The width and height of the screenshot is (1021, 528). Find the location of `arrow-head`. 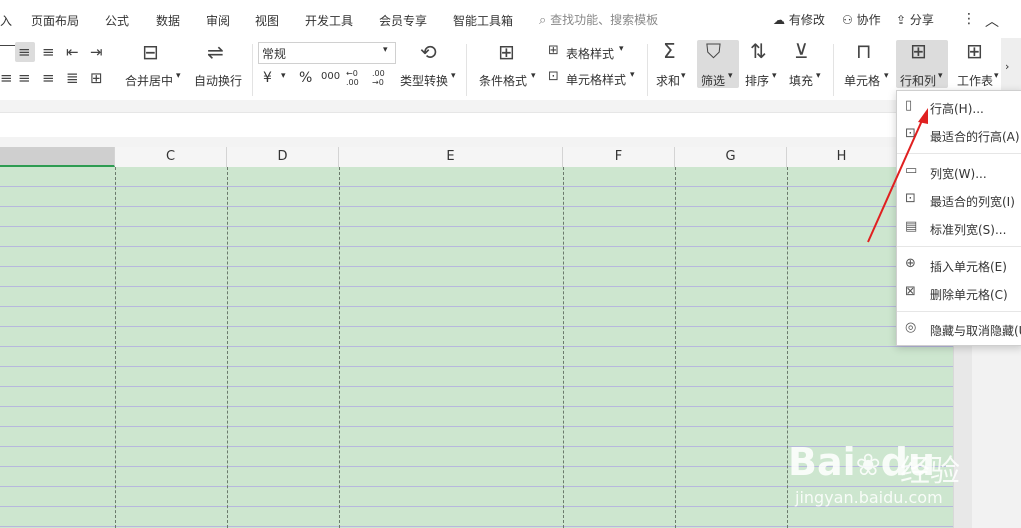

arrow-head is located at coordinates (923, 116).